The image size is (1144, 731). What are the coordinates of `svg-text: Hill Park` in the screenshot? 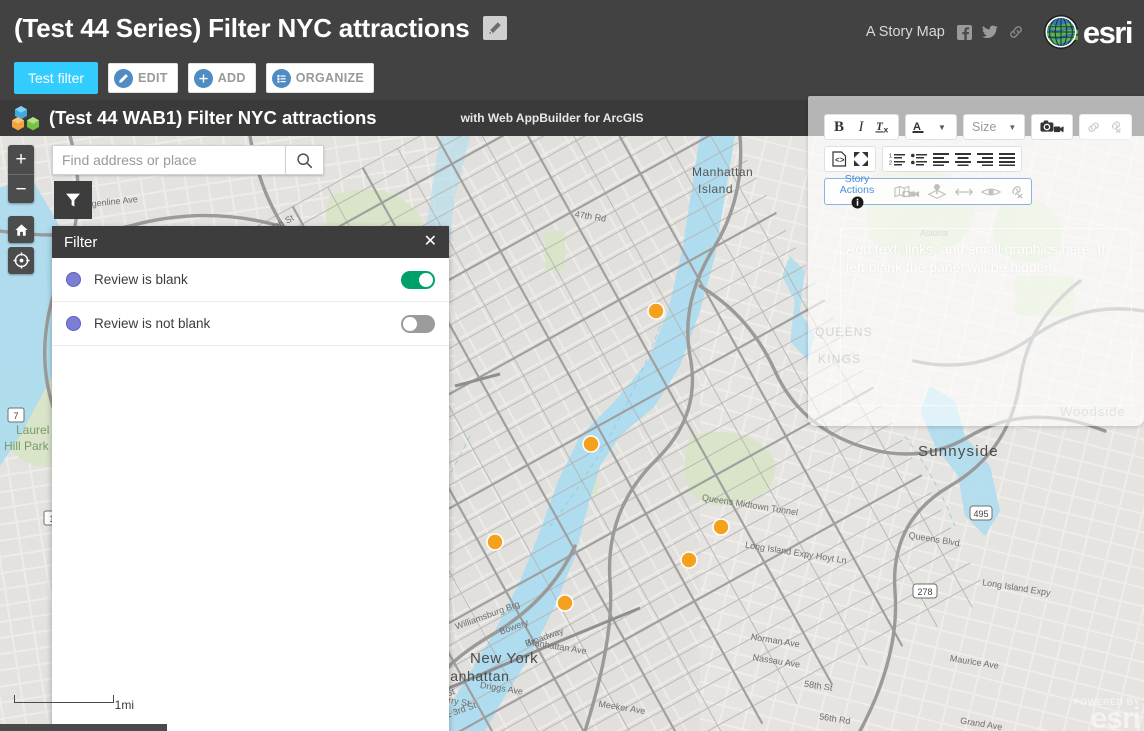 It's located at (27, 446).